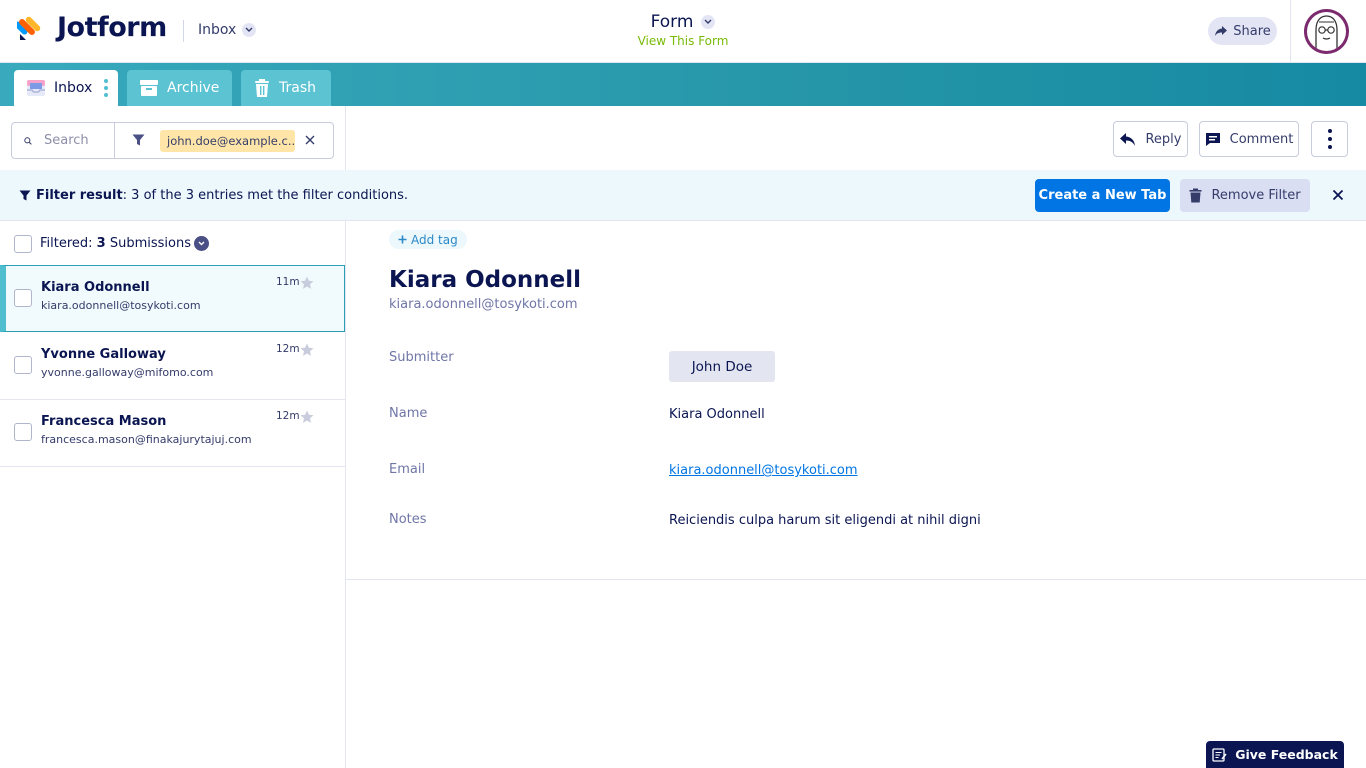  What do you see at coordinates (36, 88) in the screenshot?
I see `inbox-icon` at bounding box center [36, 88].